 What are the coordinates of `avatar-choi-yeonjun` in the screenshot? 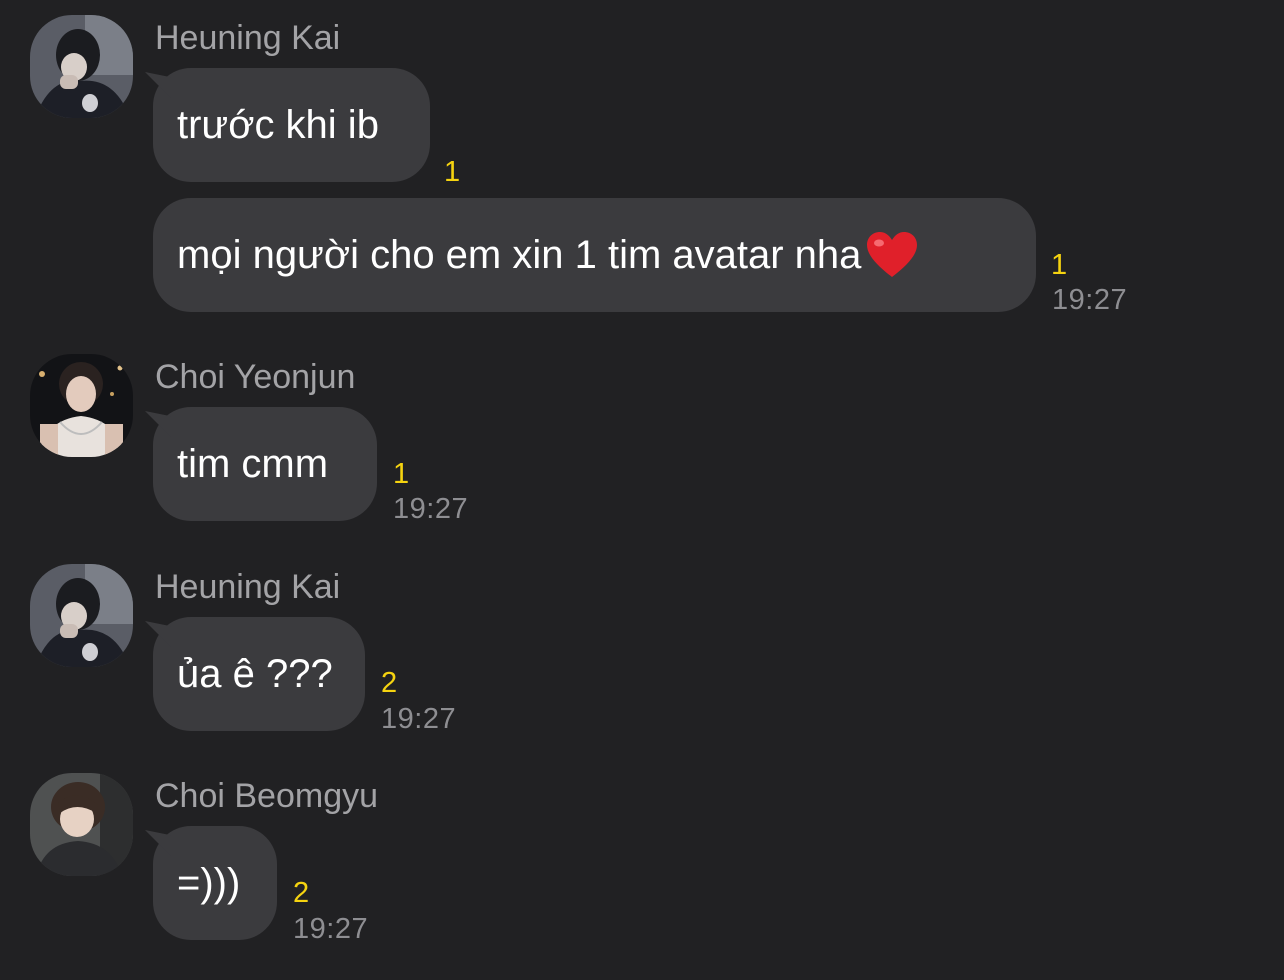 It's located at (81, 405).